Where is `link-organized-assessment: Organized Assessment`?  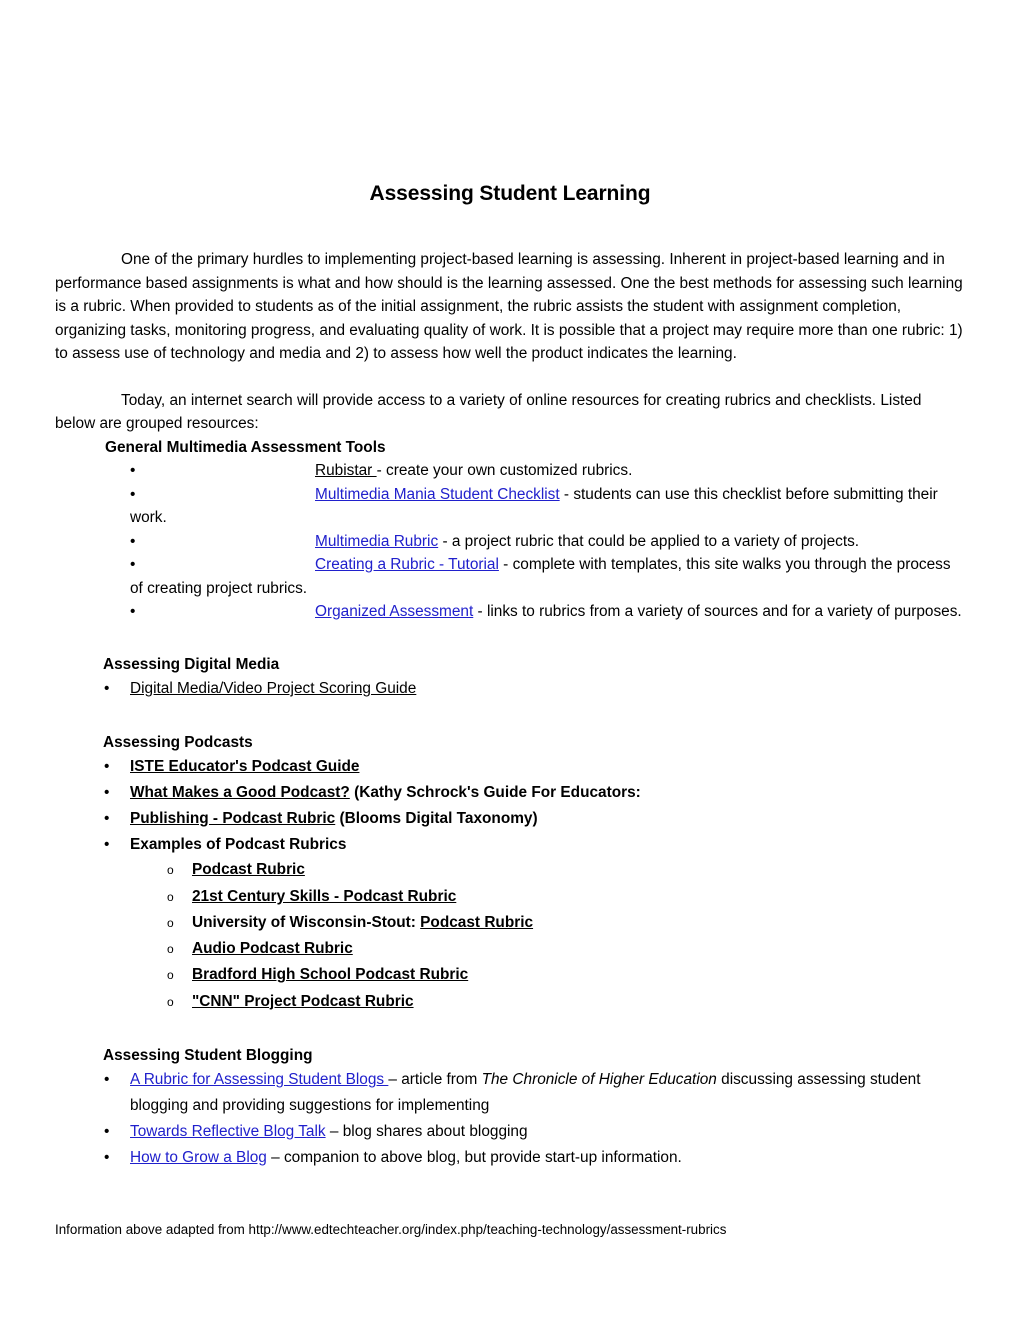
link-organized-assessment: Organized Assessment is located at coordinates (394, 611).